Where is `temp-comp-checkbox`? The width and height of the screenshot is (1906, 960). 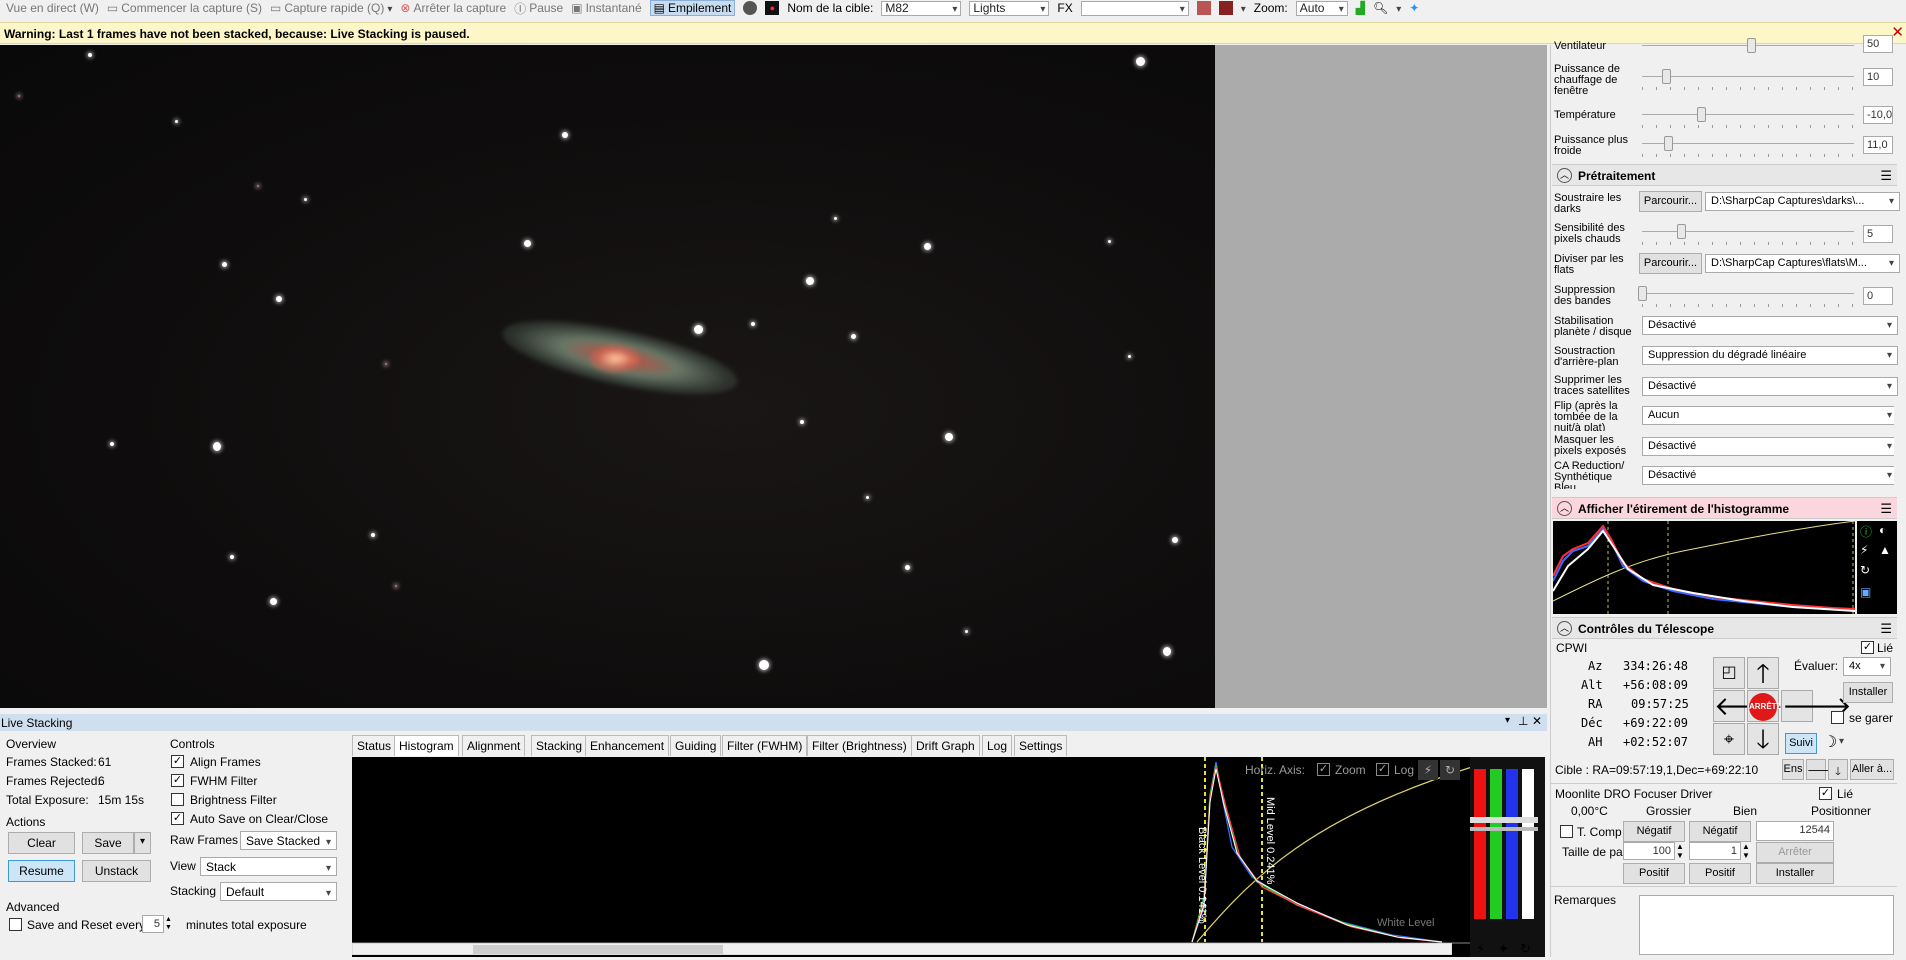 temp-comp-checkbox is located at coordinates (1566, 831).